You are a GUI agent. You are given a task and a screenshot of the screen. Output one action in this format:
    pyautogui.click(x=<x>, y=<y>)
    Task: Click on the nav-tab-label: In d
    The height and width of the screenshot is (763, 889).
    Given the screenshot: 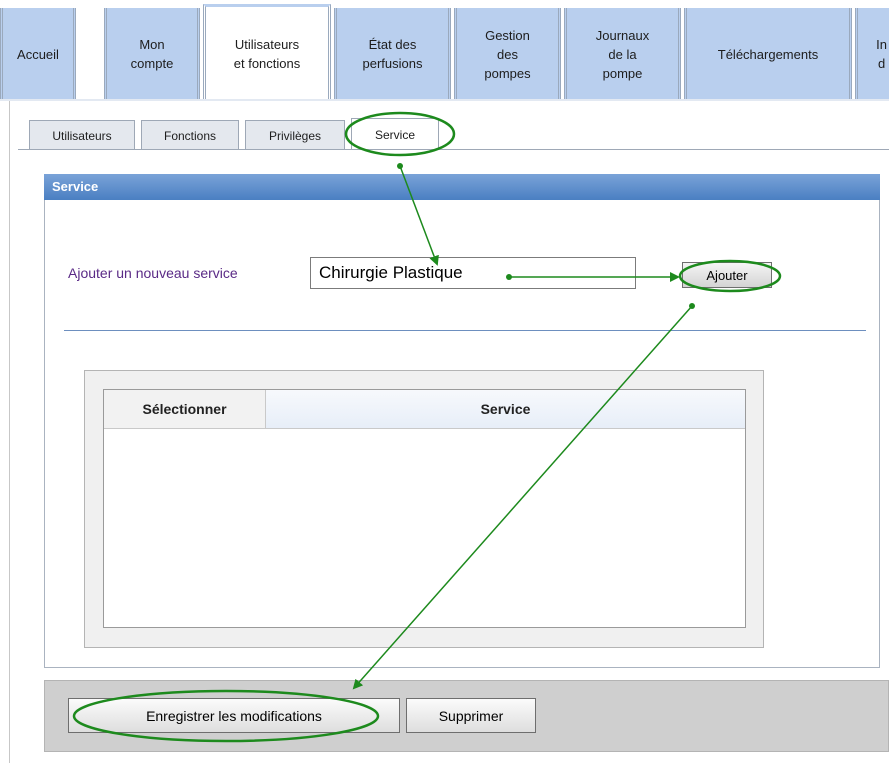 What is the action you would take?
    pyautogui.click(x=881, y=54)
    